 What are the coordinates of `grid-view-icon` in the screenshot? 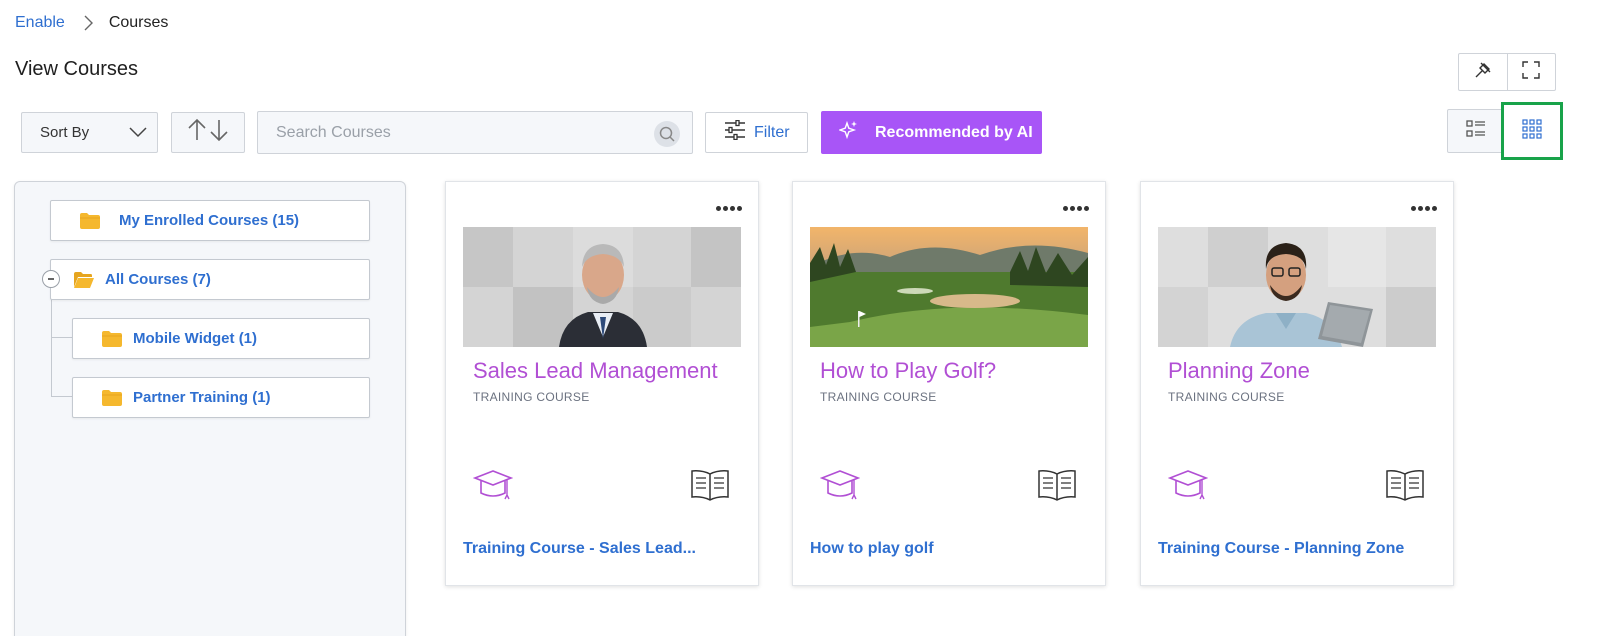 It's located at (1532, 131).